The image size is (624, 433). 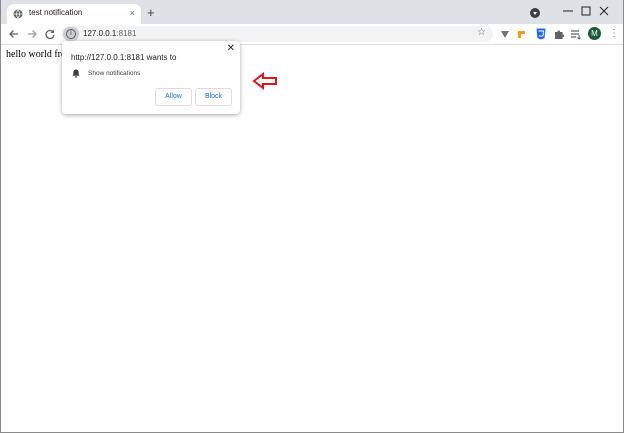 I want to click on globe-icon, so click(x=18, y=14).